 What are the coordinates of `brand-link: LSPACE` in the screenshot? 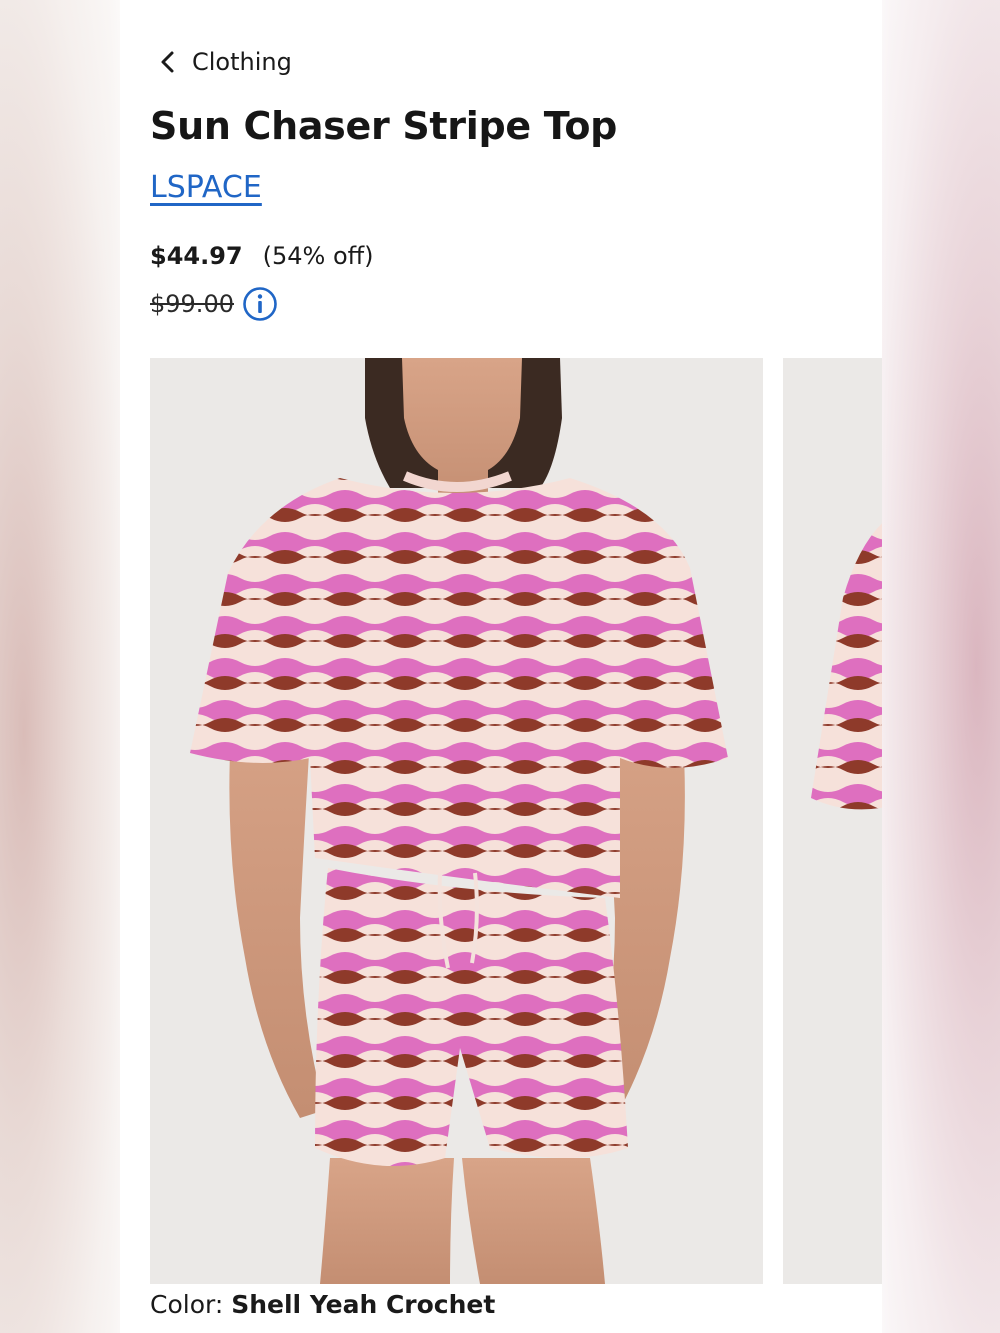 It's located at (206, 187).